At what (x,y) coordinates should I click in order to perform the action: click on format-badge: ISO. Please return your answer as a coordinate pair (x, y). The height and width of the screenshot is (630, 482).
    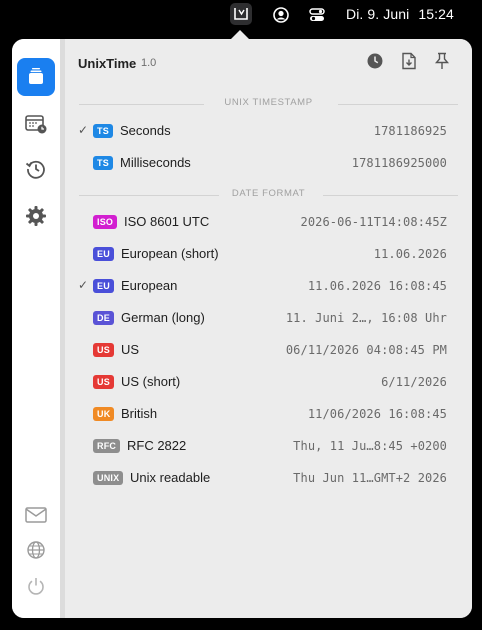
    Looking at the image, I should click on (105, 222).